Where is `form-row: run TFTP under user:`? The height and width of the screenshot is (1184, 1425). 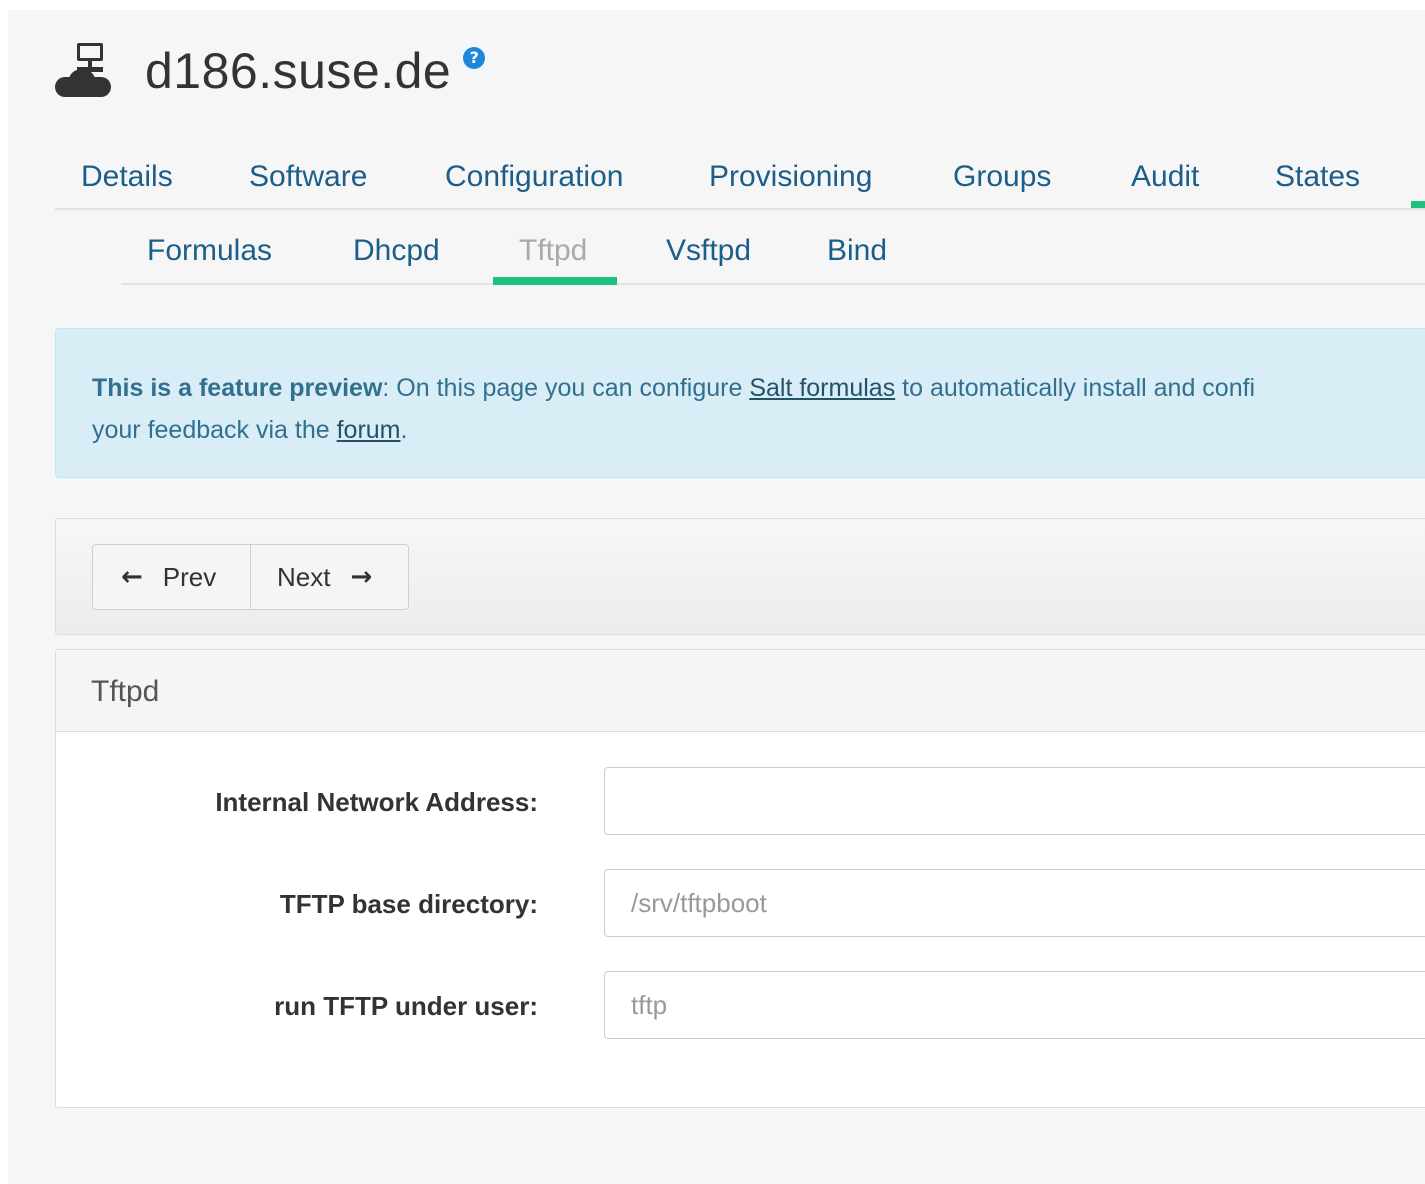 form-row: run TFTP under user: is located at coordinates (740, 1006).